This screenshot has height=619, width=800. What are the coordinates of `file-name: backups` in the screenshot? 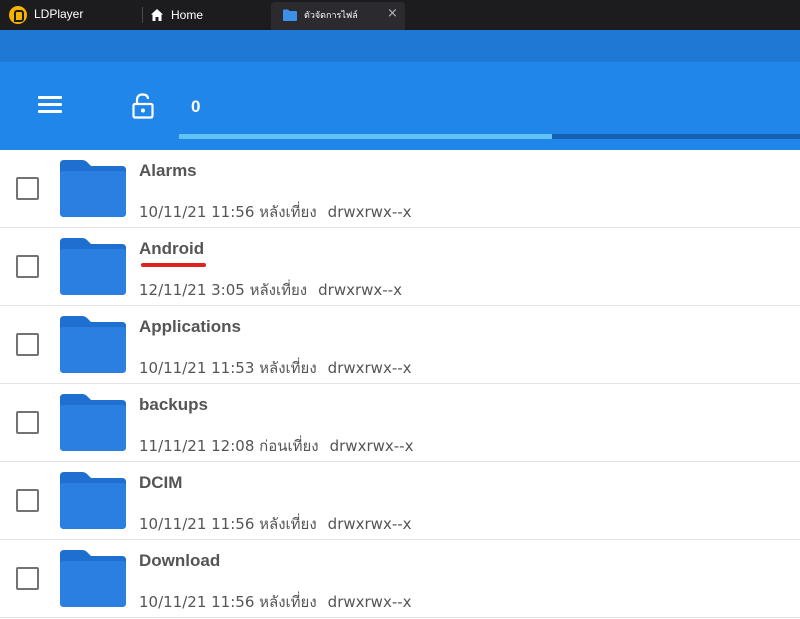 It's located at (173, 404).